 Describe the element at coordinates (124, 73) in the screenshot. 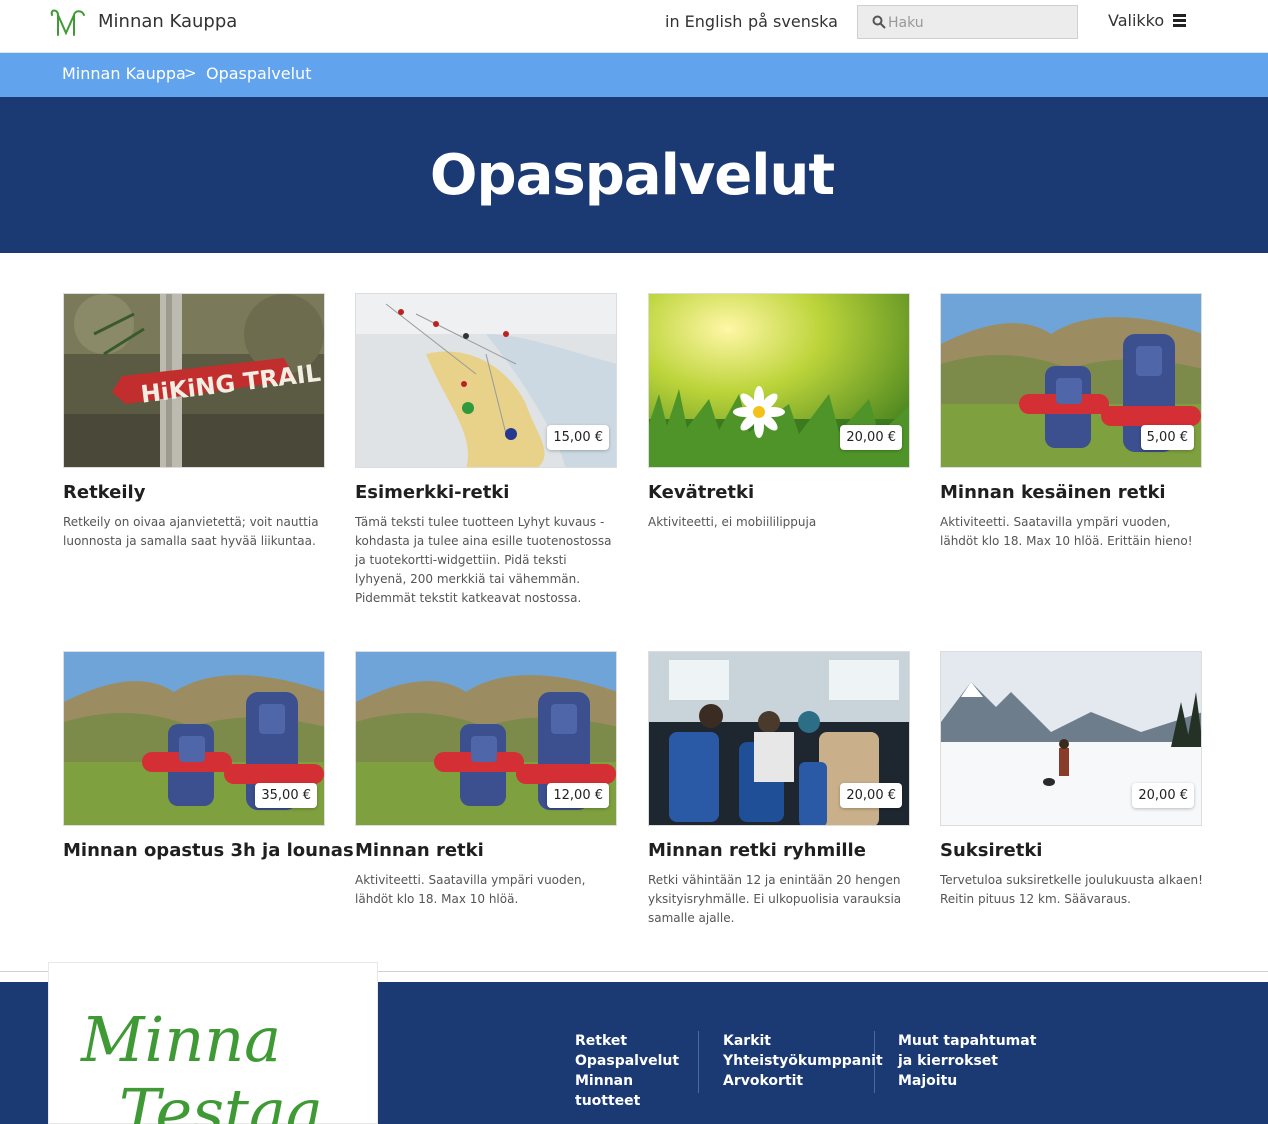

I see `breadcrumb-home-link: Minnan Kauppa` at that location.